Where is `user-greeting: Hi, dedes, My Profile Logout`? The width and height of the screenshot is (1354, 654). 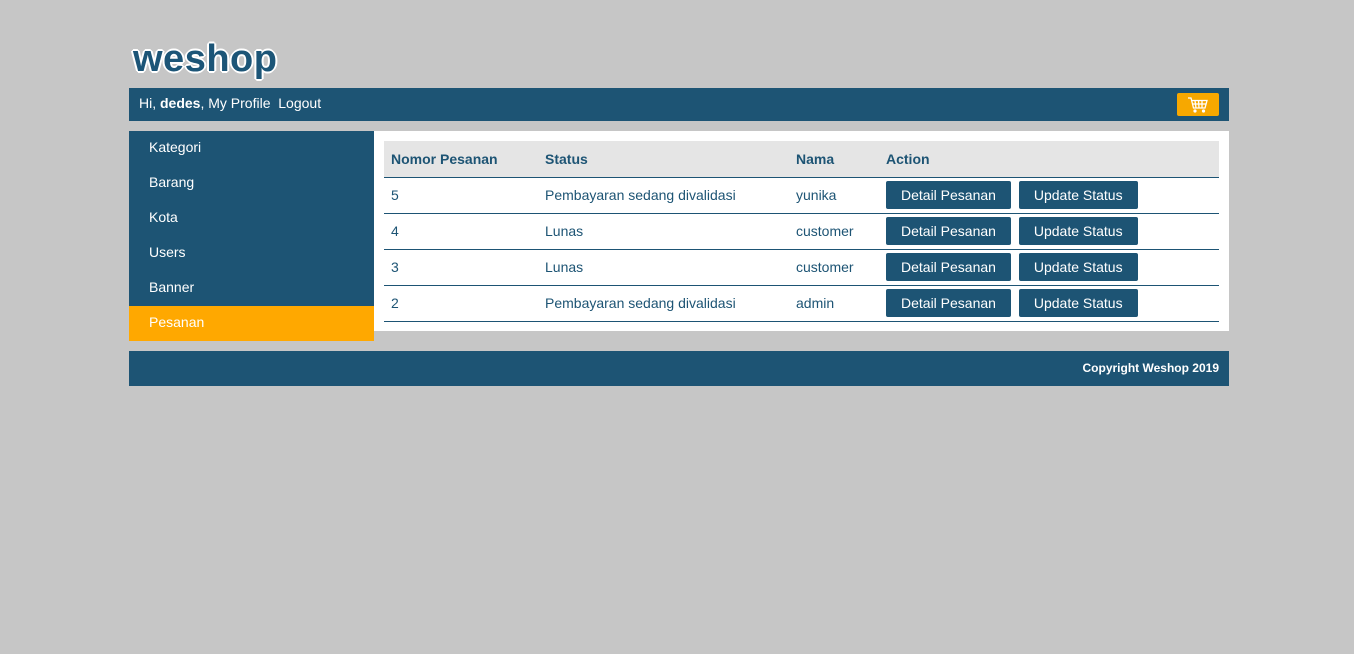 user-greeting: Hi, dedes, My Profile Logout is located at coordinates (230, 103).